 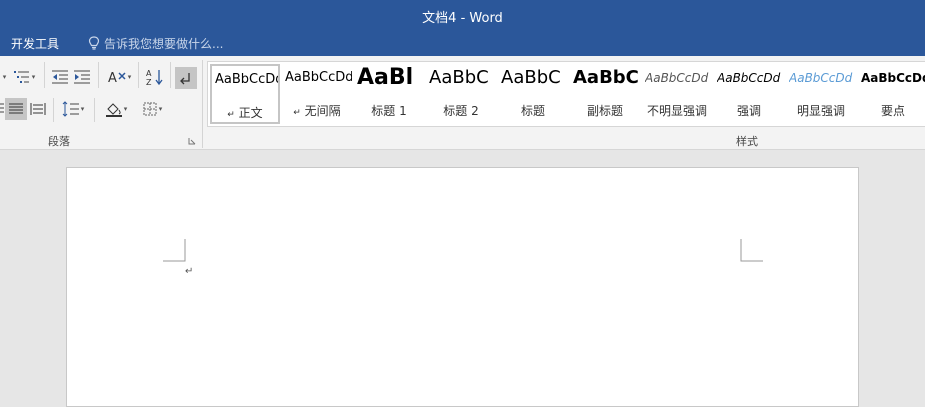 I want to click on sort-az-icon: A Z, so click(x=154, y=77).